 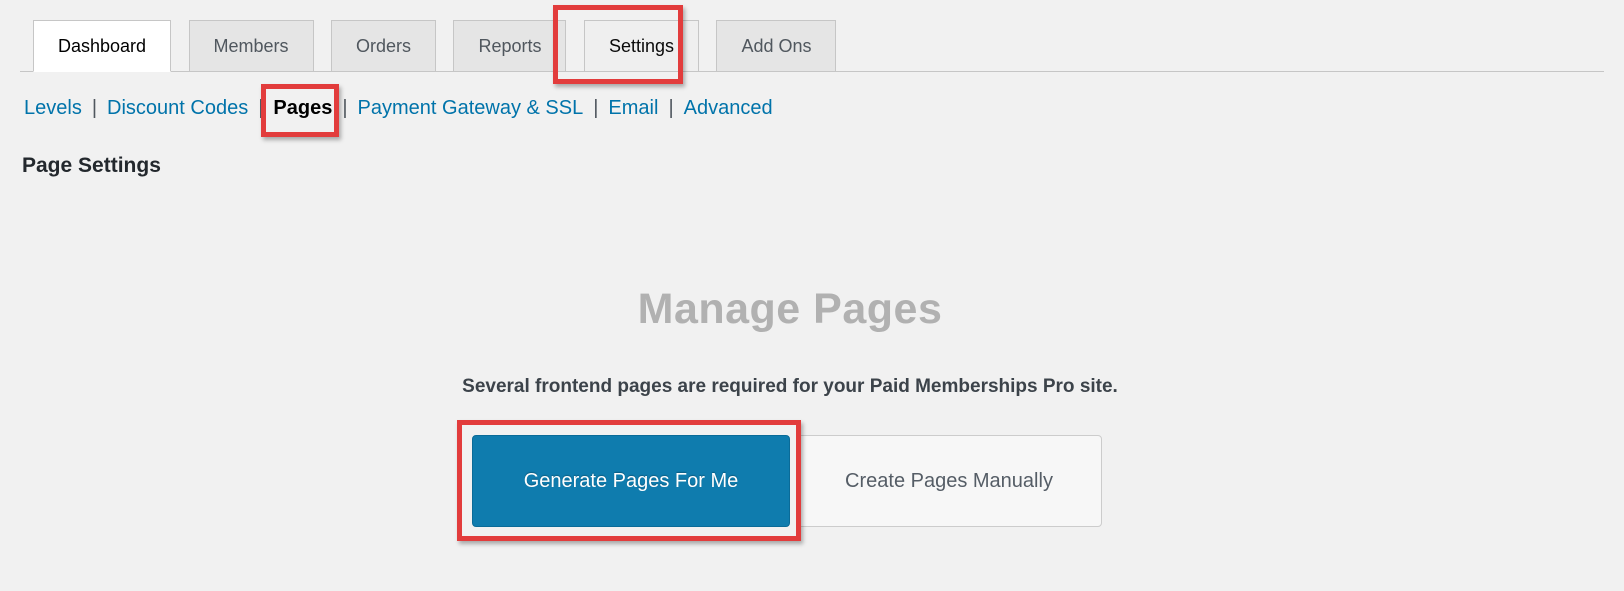 What do you see at coordinates (641, 45) in the screenshot?
I see `tab-settings: Settings` at bounding box center [641, 45].